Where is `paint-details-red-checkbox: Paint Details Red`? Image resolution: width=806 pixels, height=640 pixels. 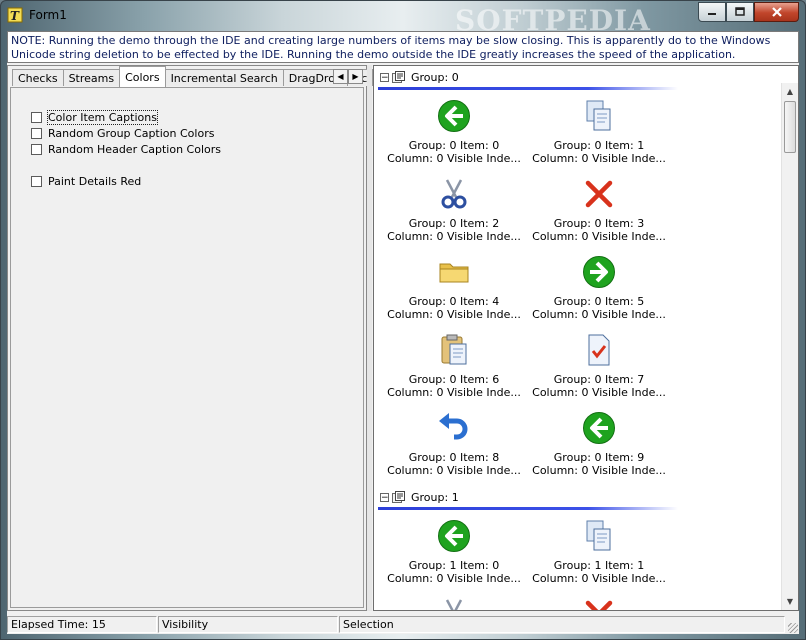
paint-details-red-checkbox: Paint Details Red is located at coordinates (86, 181).